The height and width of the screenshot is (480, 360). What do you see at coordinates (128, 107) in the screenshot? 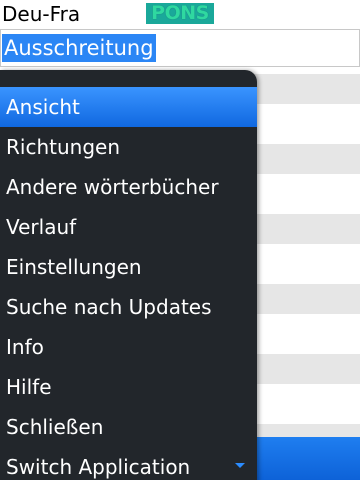
I see `menu-item-ansicht: Ansicht` at bounding box center [128, 107].